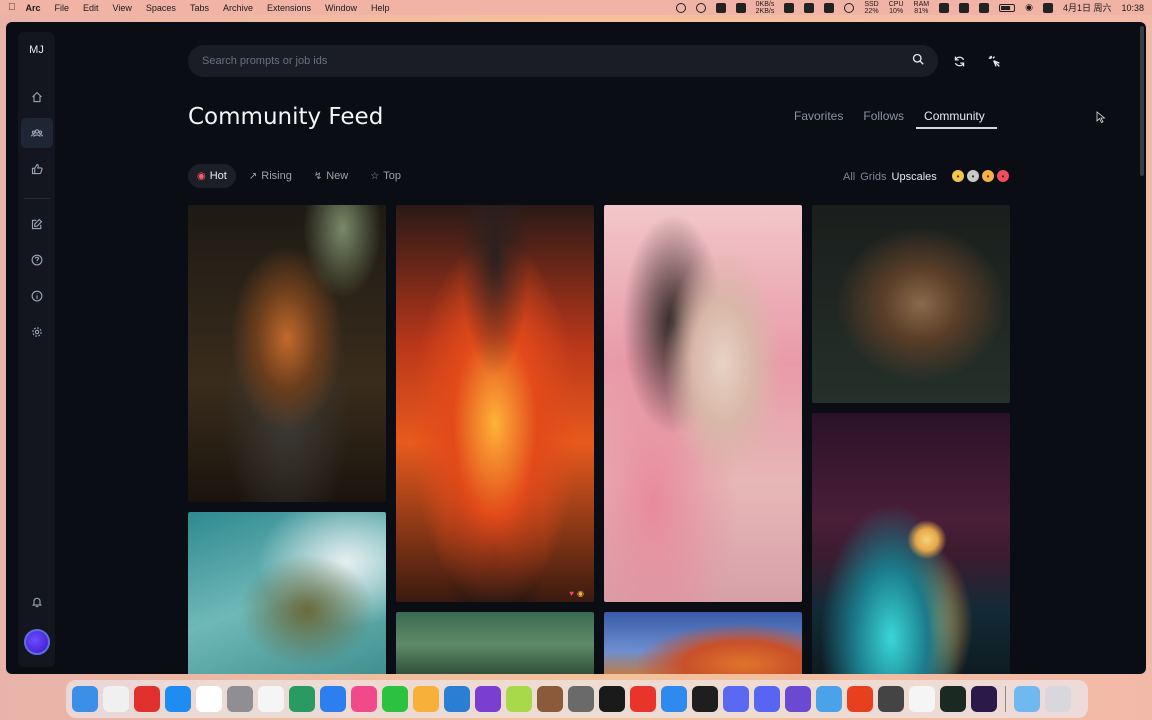 The image size is (1152, 720). I want to click on thumbs-up-icon, so click(37, 169).